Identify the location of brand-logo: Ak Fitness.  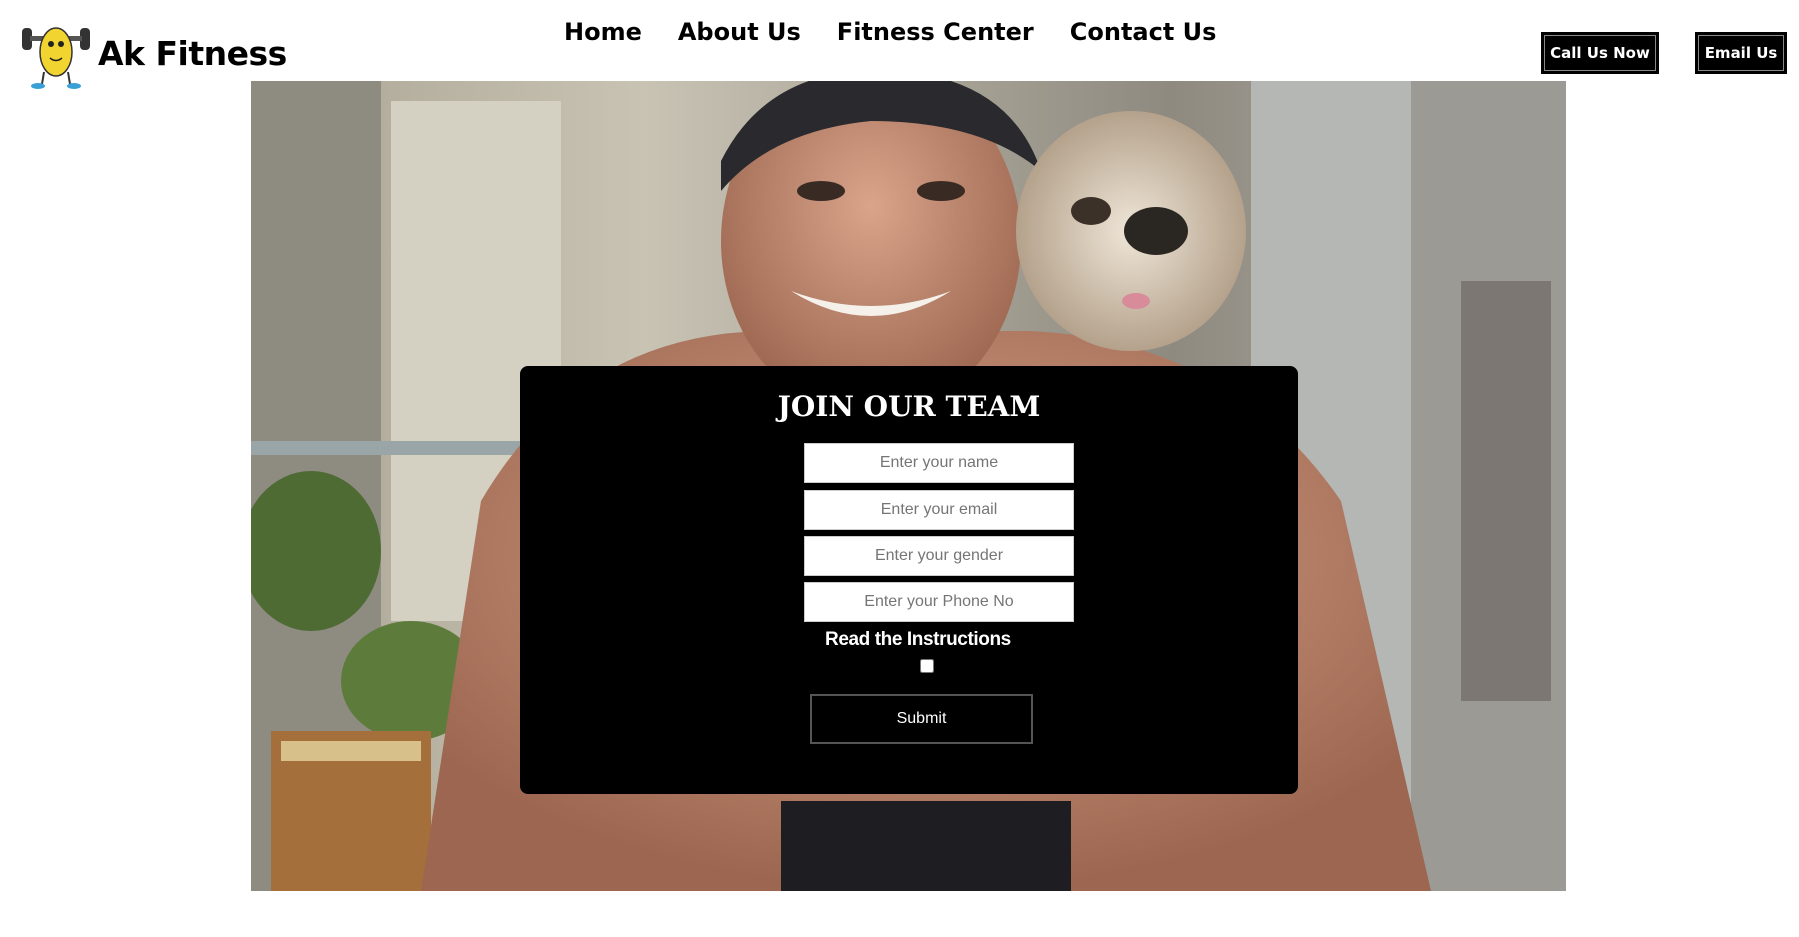
(153, 52).